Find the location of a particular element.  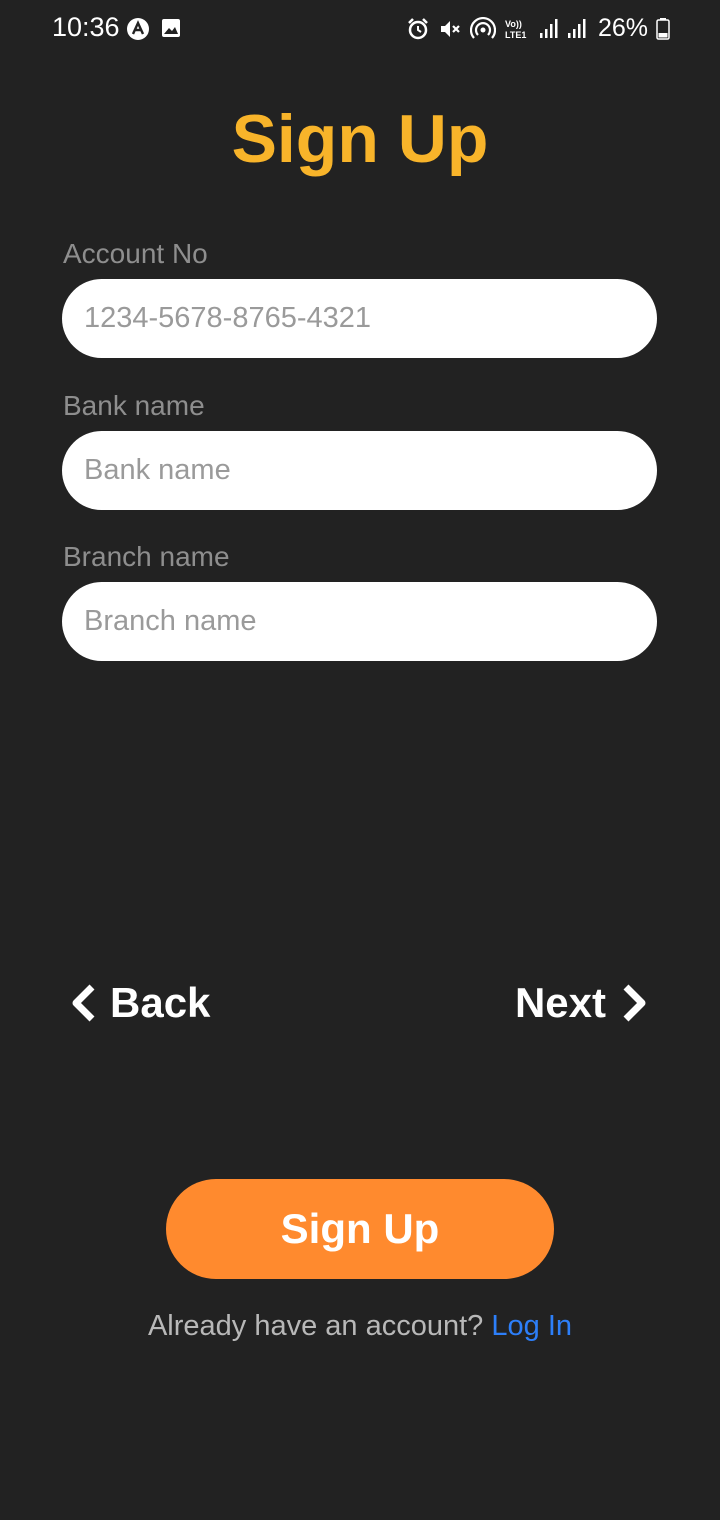

app-icon is located at coordinates (138, 29).